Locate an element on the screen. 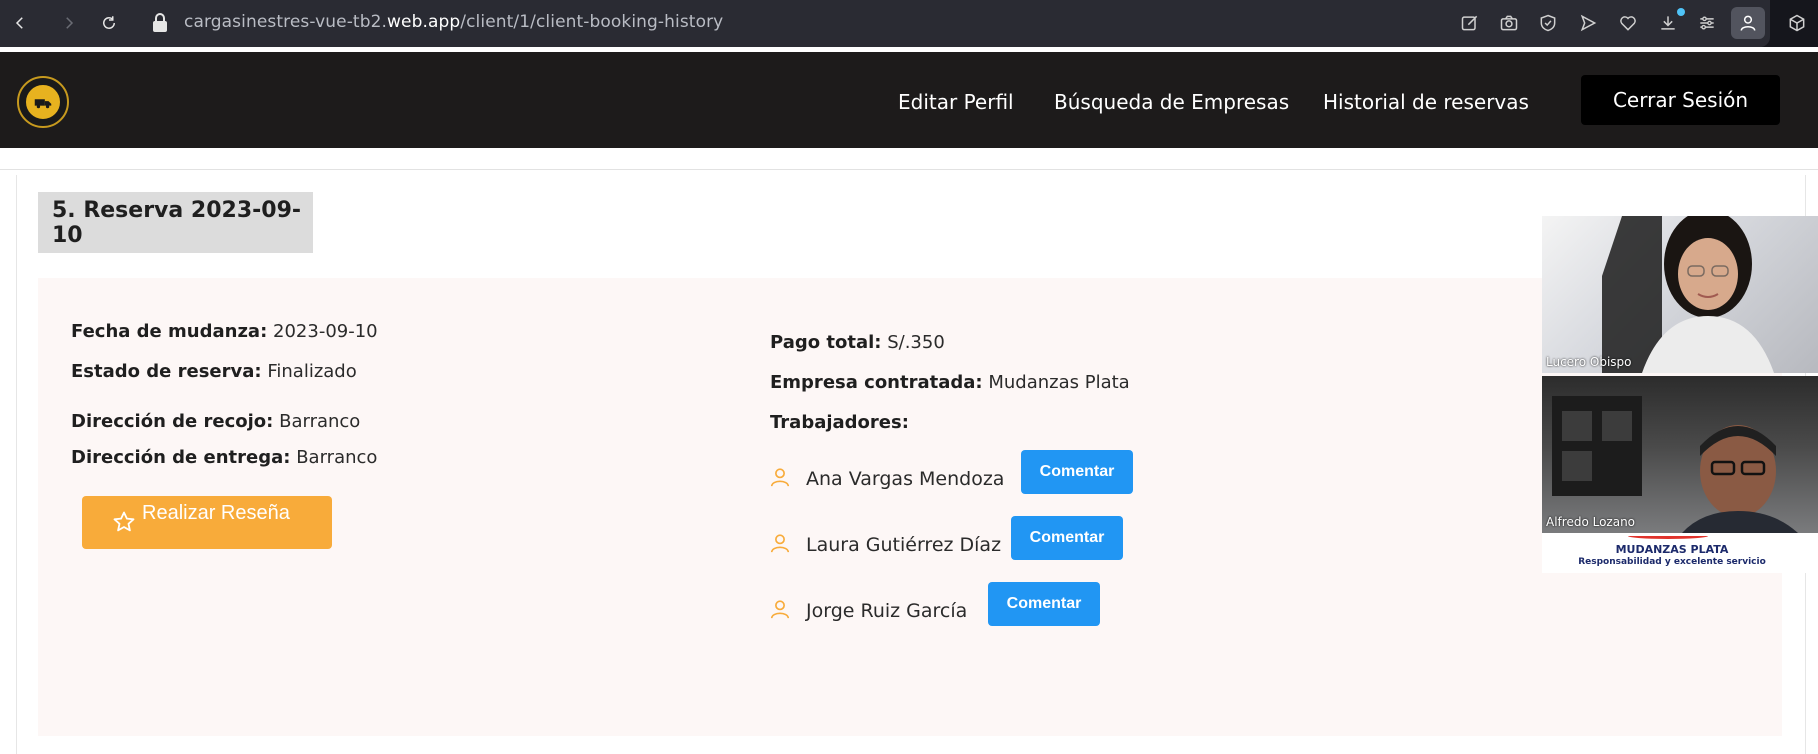  estado-reserva-field: Estado de reserva: Finalizado is located at coordinates (214, 371).